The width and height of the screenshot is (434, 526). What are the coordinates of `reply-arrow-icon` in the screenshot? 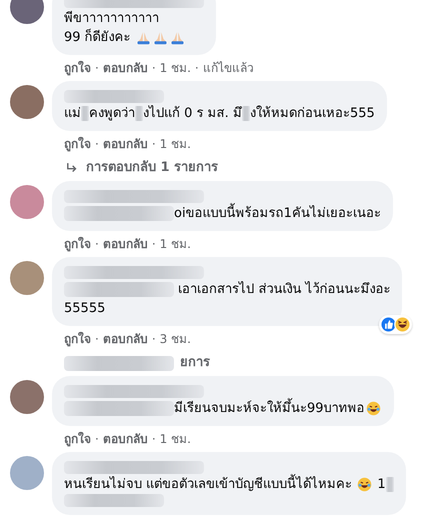 It's located at (72, 168).